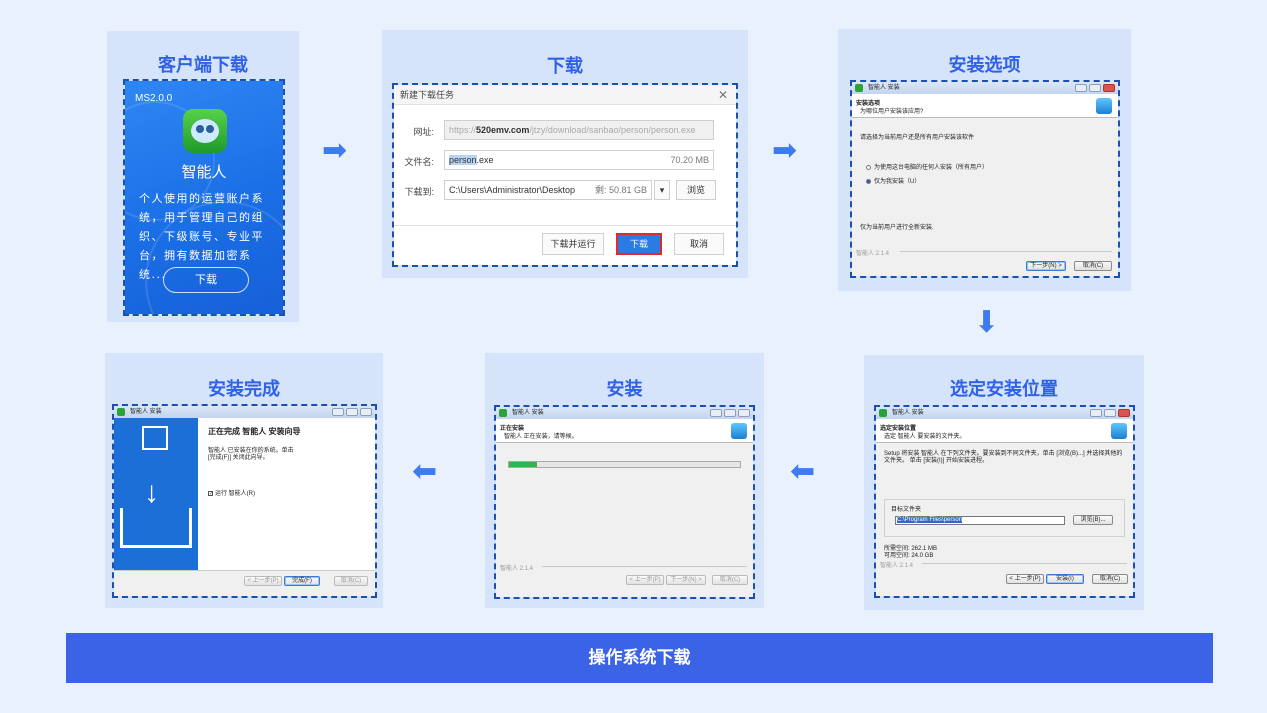  What do you see at coordinates (662, 190) in the screenshot?
I see `chevron-down-icon: ▾` at bounding box center [662, 190].